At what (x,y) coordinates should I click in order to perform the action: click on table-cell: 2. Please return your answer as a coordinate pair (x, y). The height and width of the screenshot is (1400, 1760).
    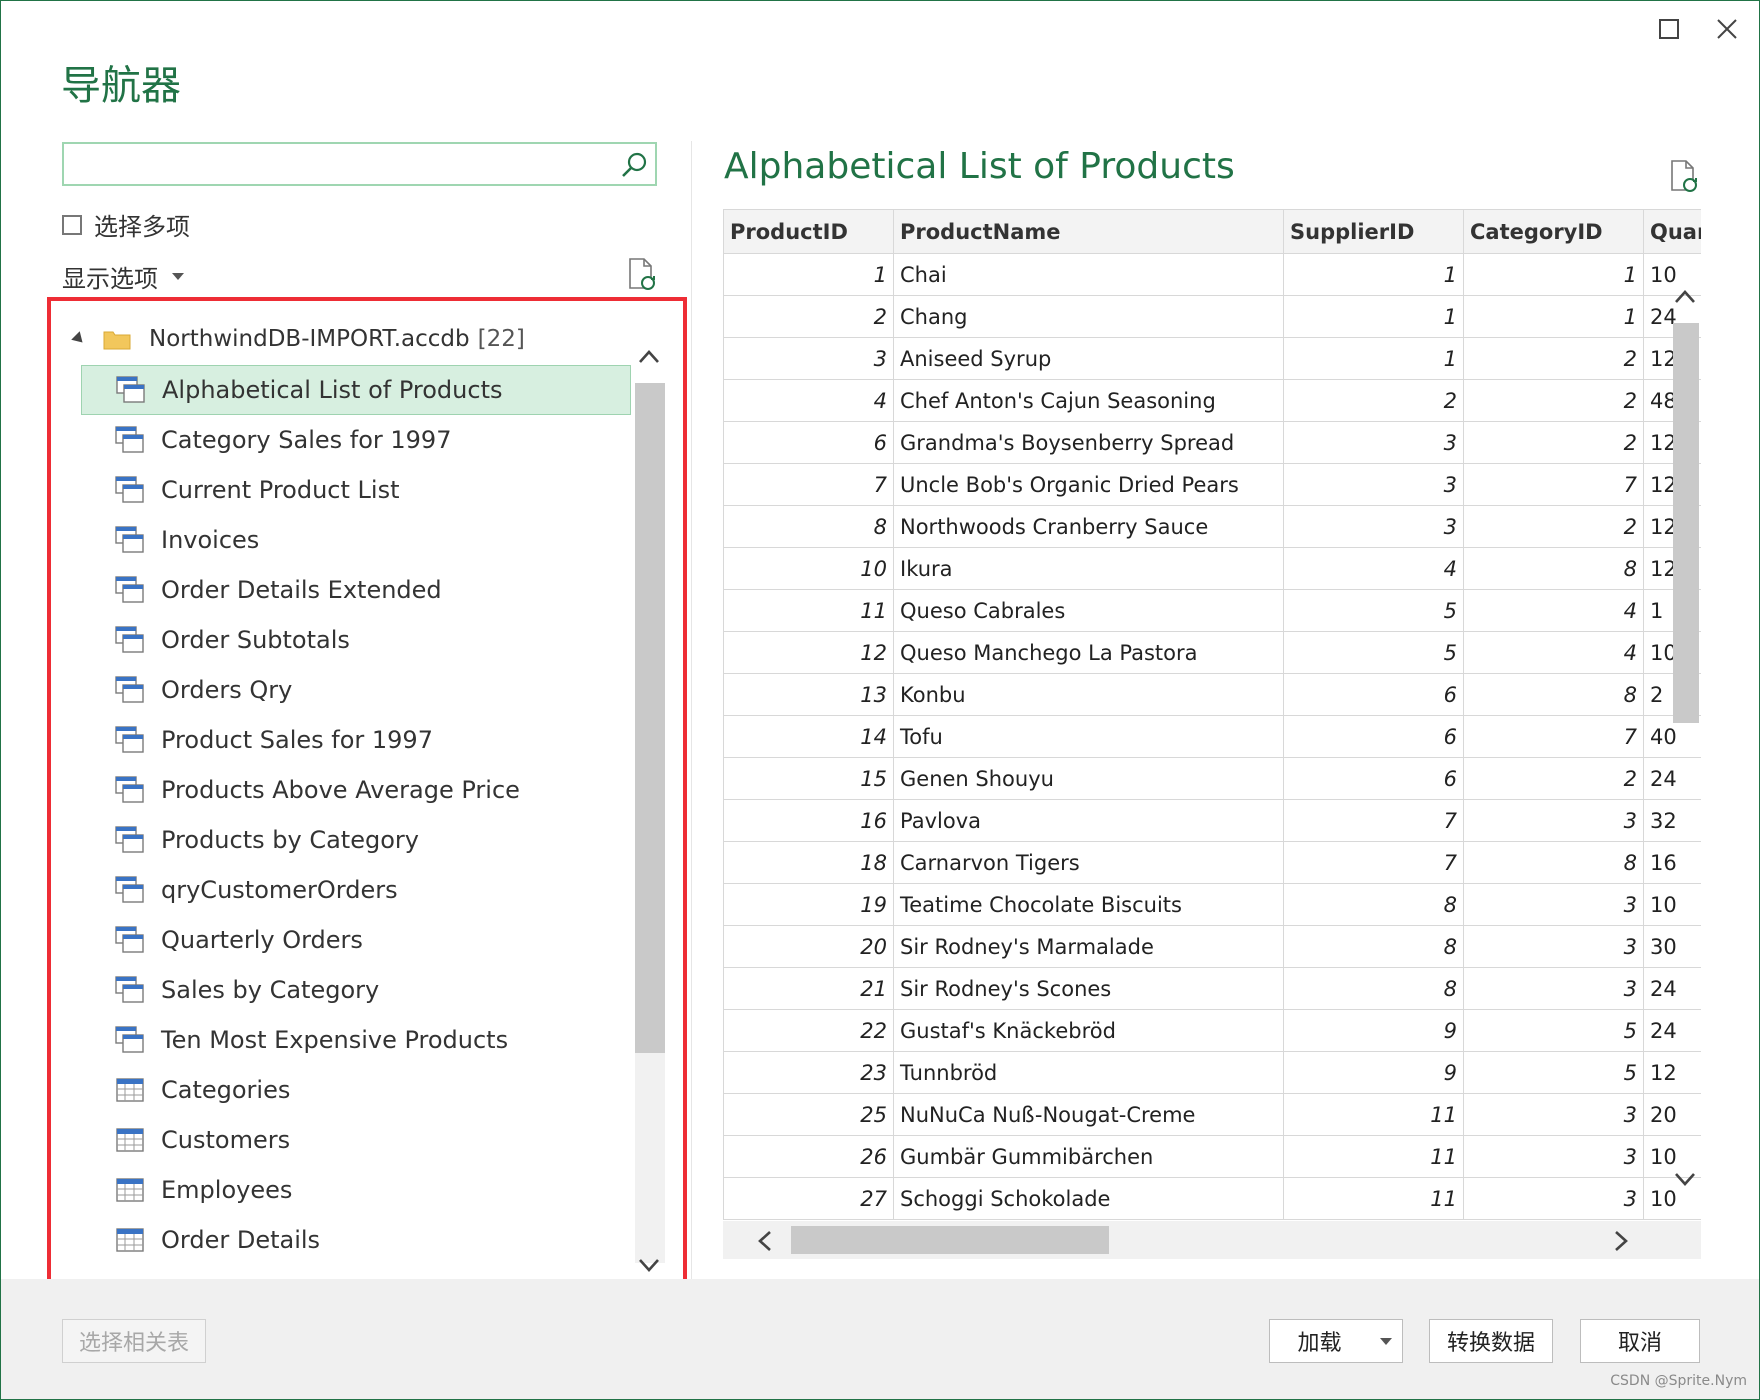
    Looking at the image, I should click on (1553, 526).